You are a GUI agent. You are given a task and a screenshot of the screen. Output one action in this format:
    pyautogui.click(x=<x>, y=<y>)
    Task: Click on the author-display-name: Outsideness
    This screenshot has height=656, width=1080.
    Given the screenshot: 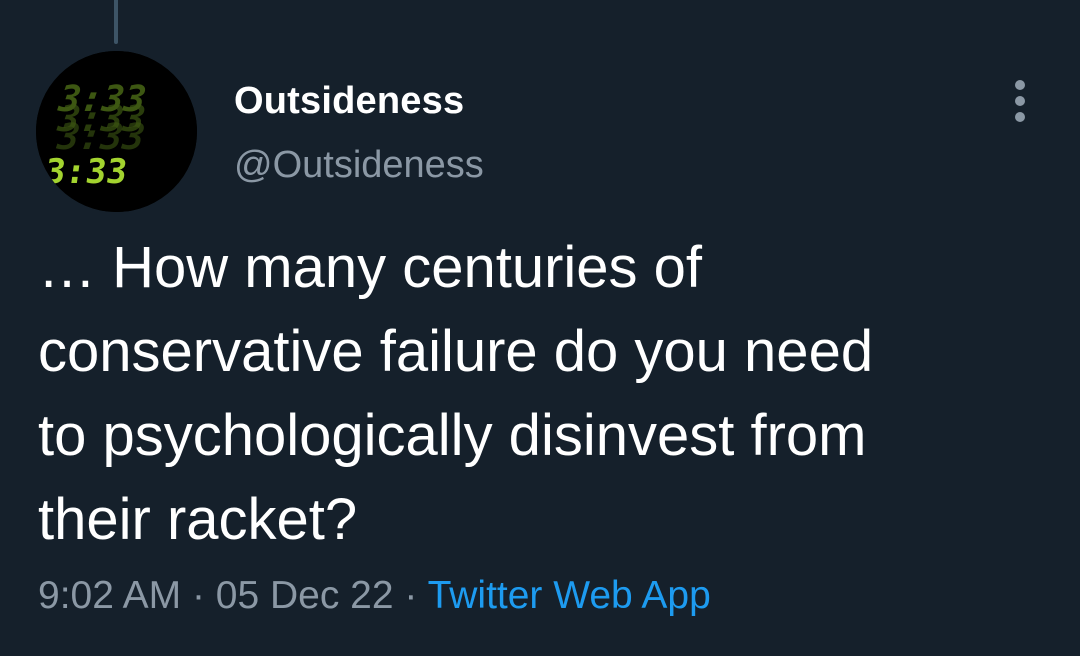 What is the action you would take?
    pyautogui.click(x=349, y=101)
    